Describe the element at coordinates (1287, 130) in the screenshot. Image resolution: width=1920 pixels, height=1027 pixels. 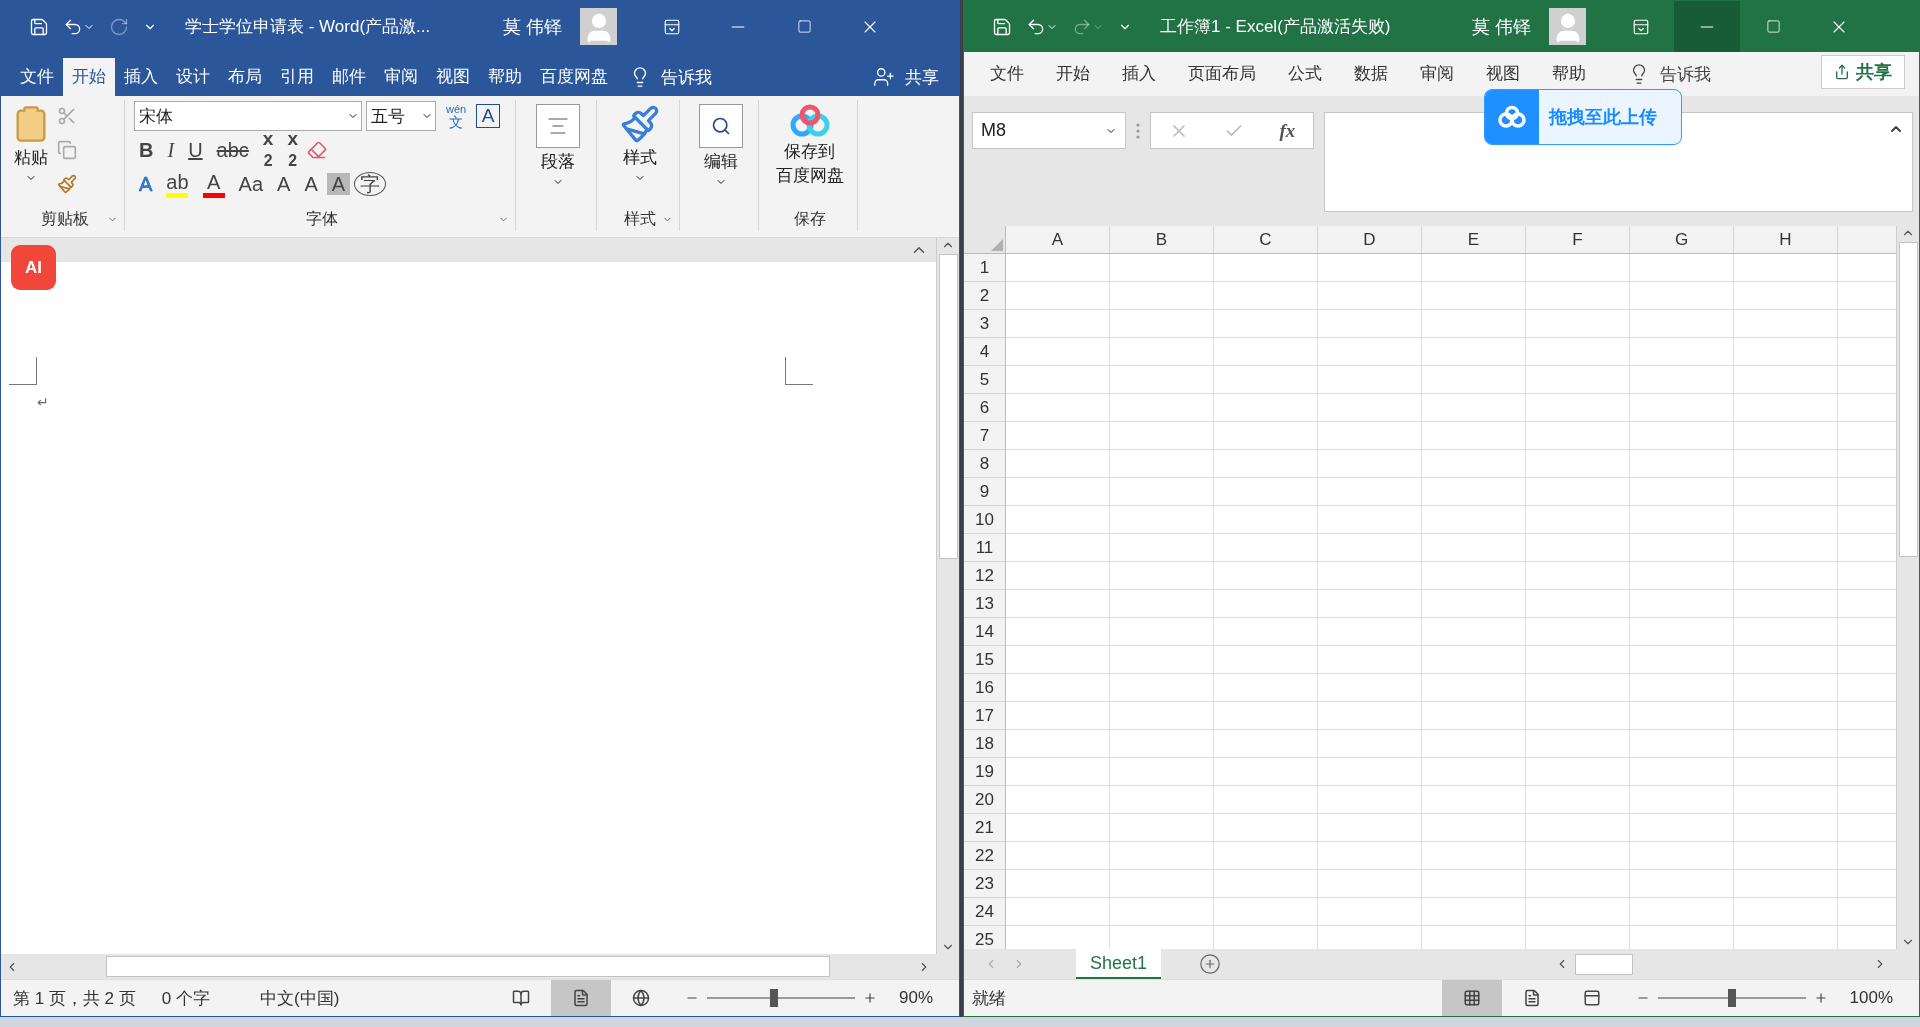
I see `insert-function-button: fx` at that location.